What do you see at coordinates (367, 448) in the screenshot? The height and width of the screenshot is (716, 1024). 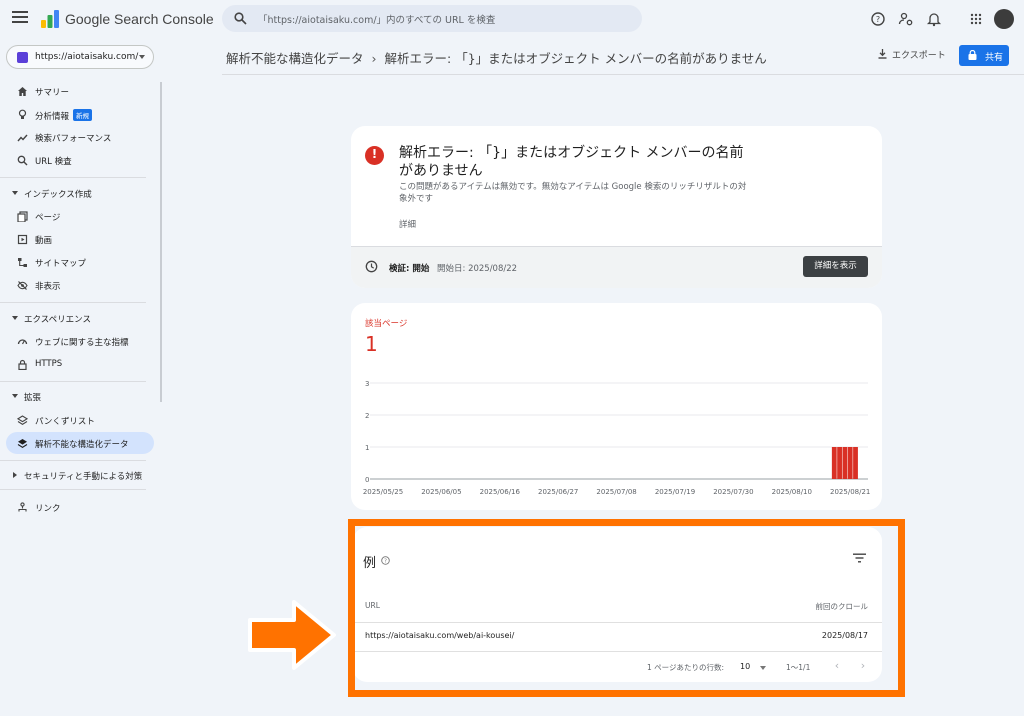 I see `y-tick-label: 1` at bounding box center [367, 448].